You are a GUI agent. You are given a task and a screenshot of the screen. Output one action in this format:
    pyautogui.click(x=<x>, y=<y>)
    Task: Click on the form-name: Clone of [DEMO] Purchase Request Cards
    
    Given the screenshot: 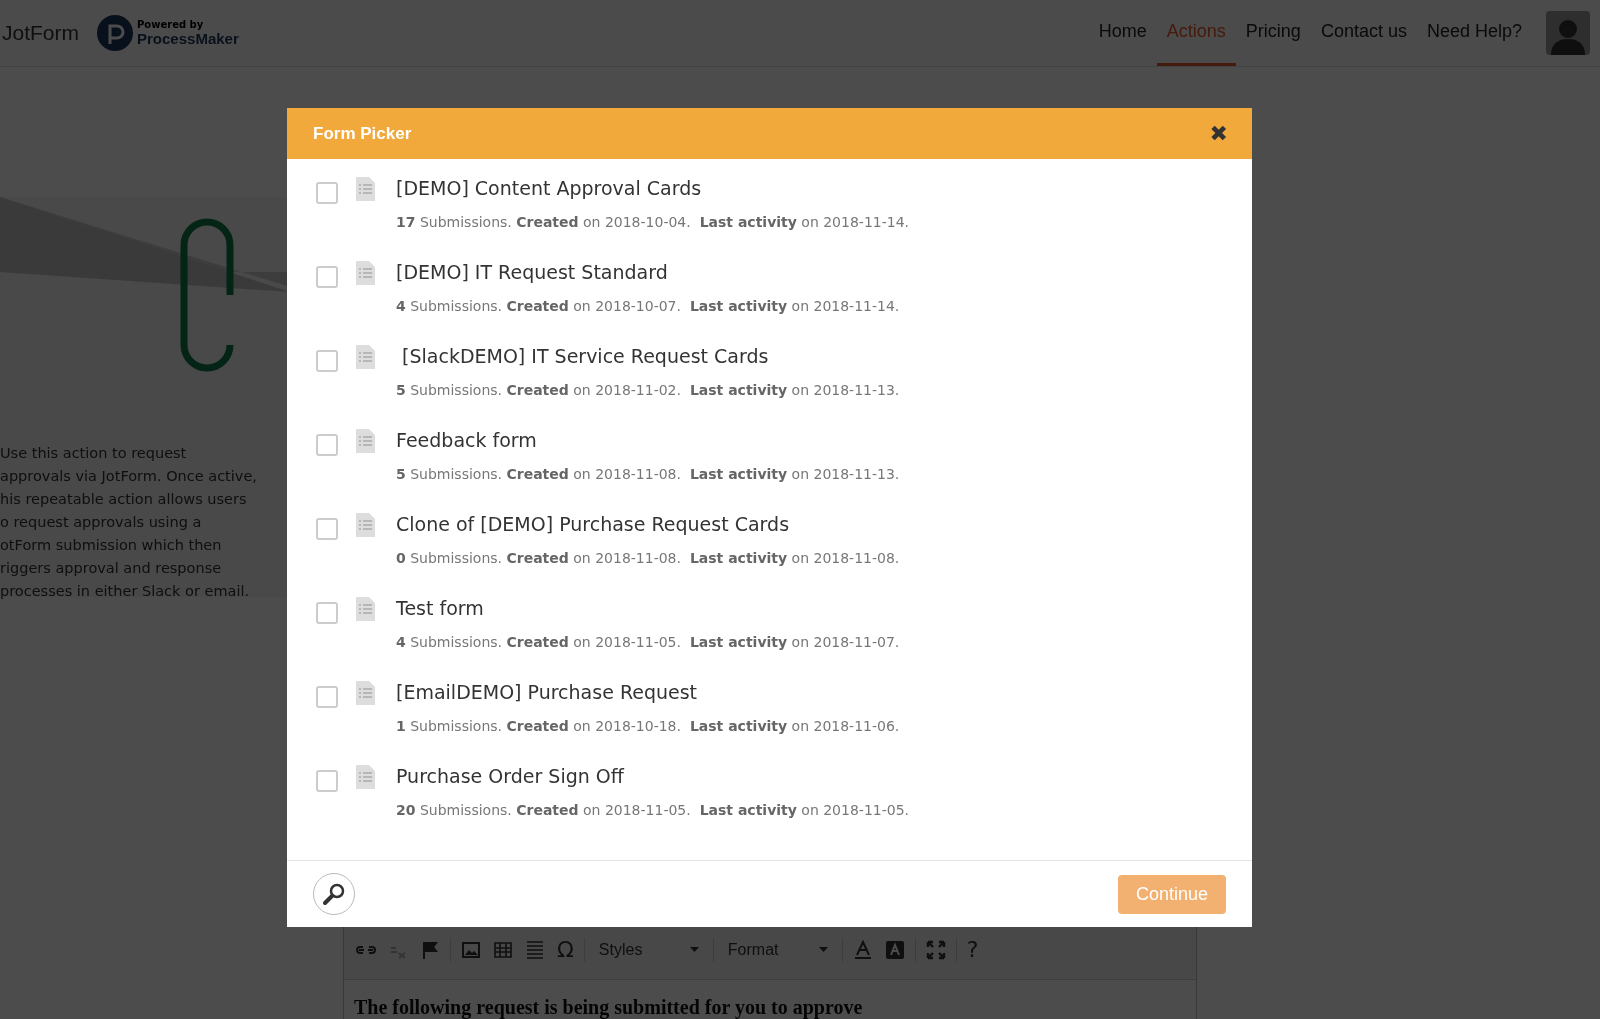 What is the action you would take?
    pyautogui.click(x=824, y=526)
    